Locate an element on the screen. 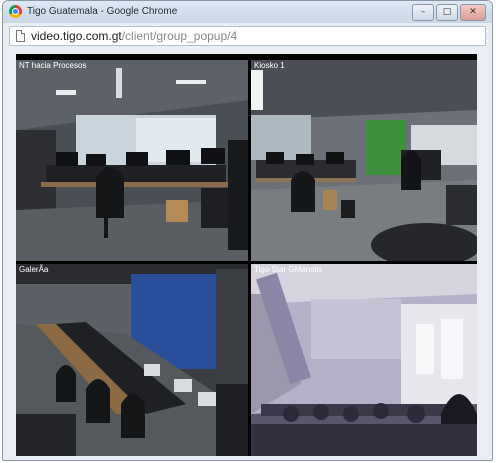  address-bar: video.tigo.com.gt/client/group_popup/4 is located at coordinates (247, 36).